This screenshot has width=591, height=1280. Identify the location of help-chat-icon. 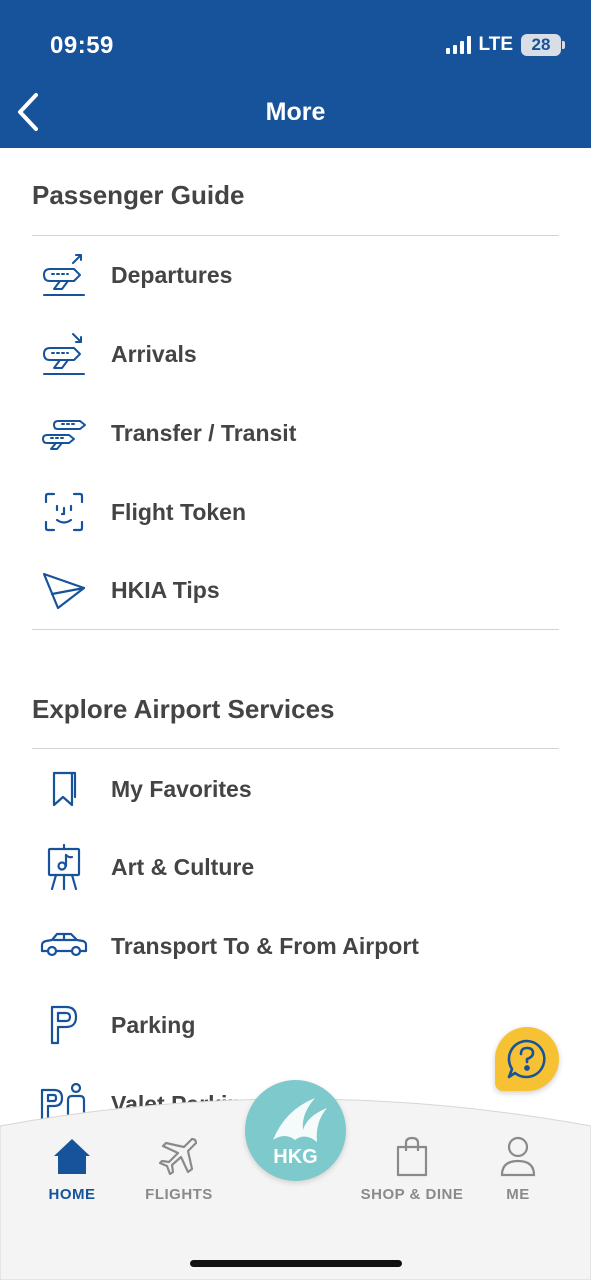
(526, 1059).